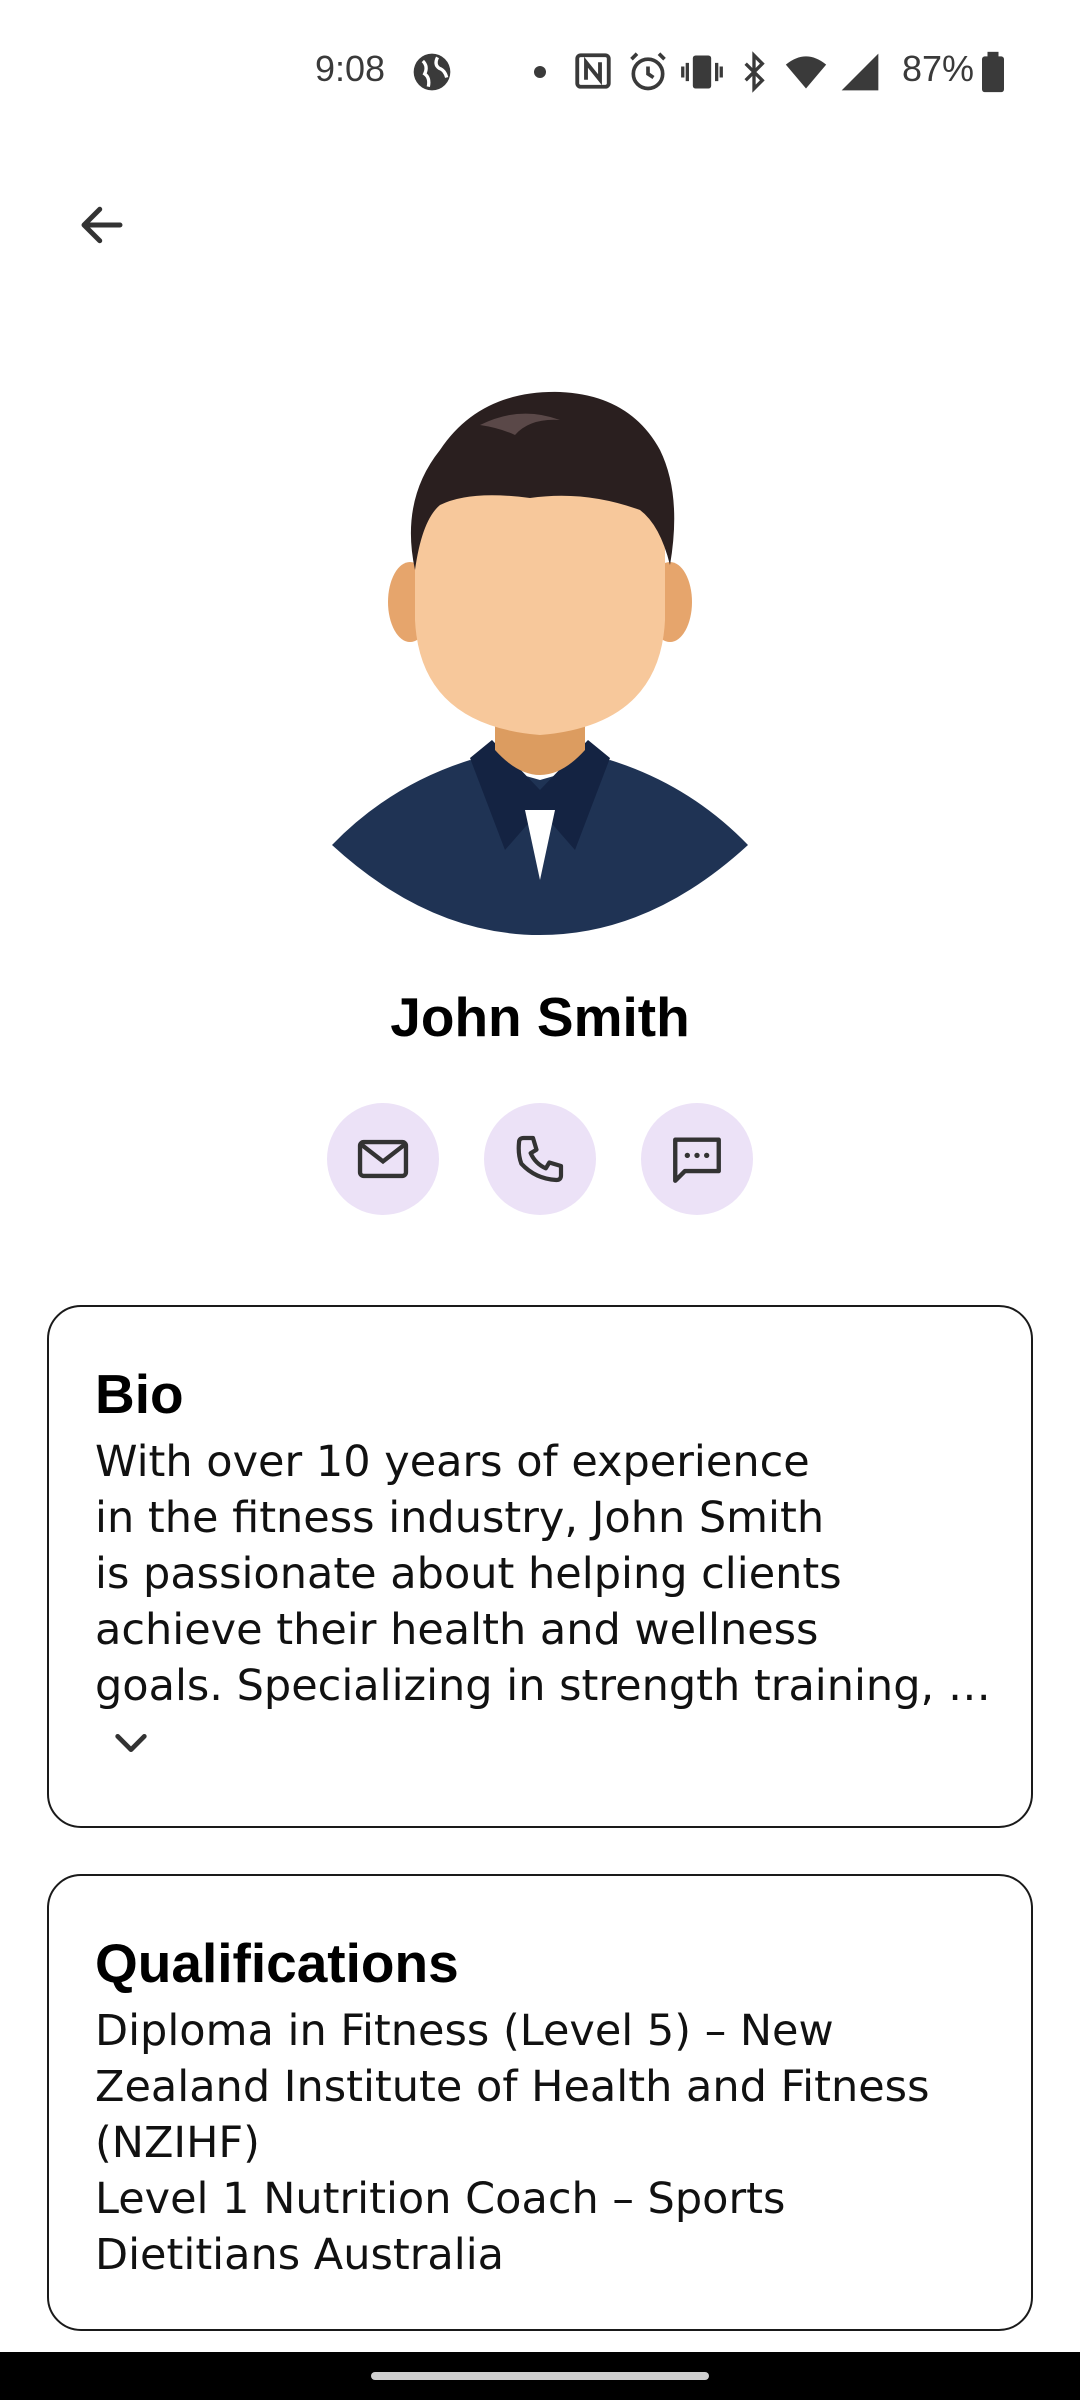 This screenshot has height=2400, width=1080. I want to click on wifi-icon, so click(806, 72).